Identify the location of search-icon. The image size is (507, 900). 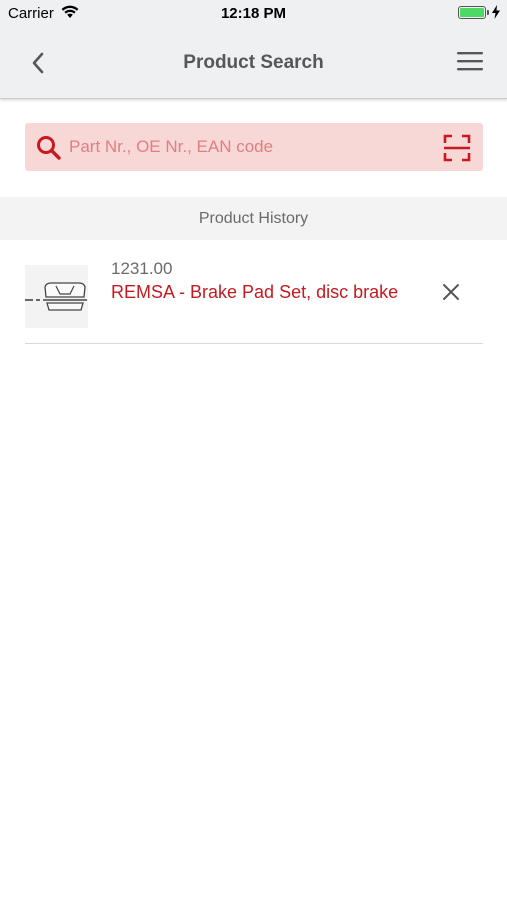
(49, 148).